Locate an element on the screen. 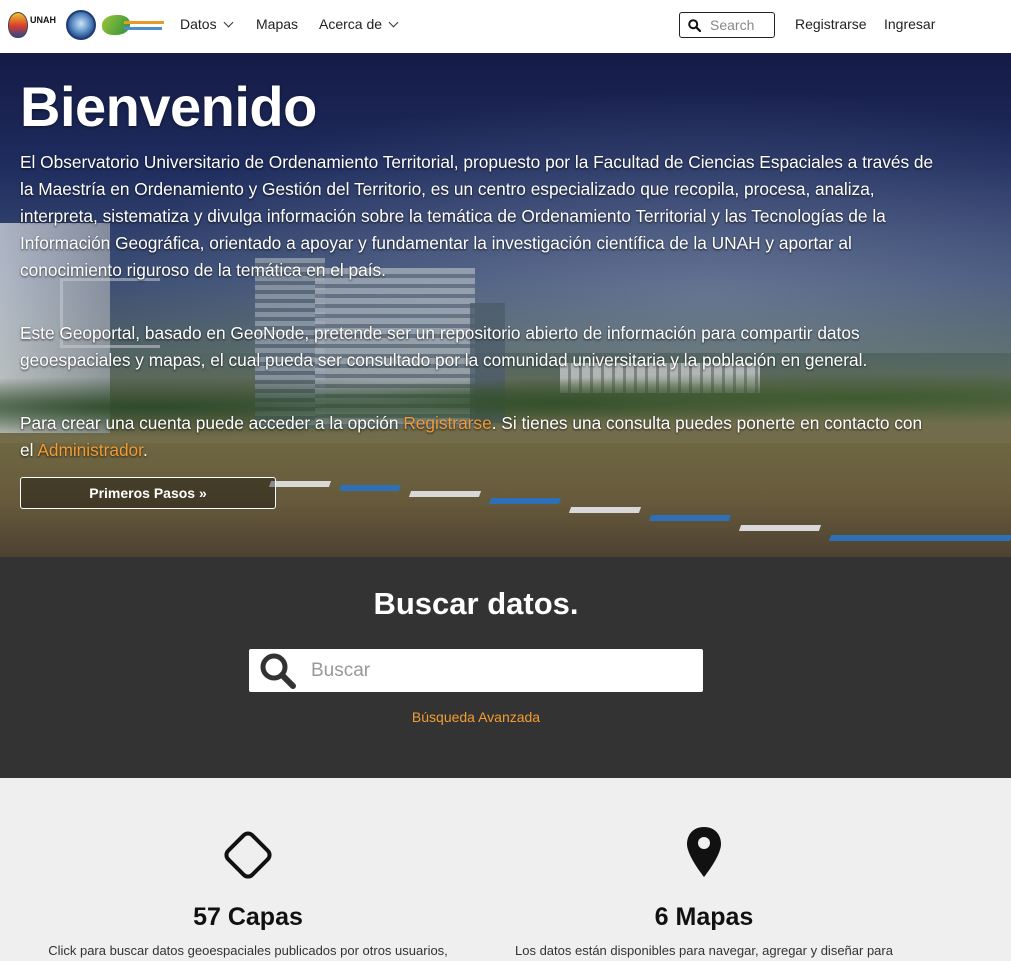  unah-crest-icon is located at coordinates (18, 25).